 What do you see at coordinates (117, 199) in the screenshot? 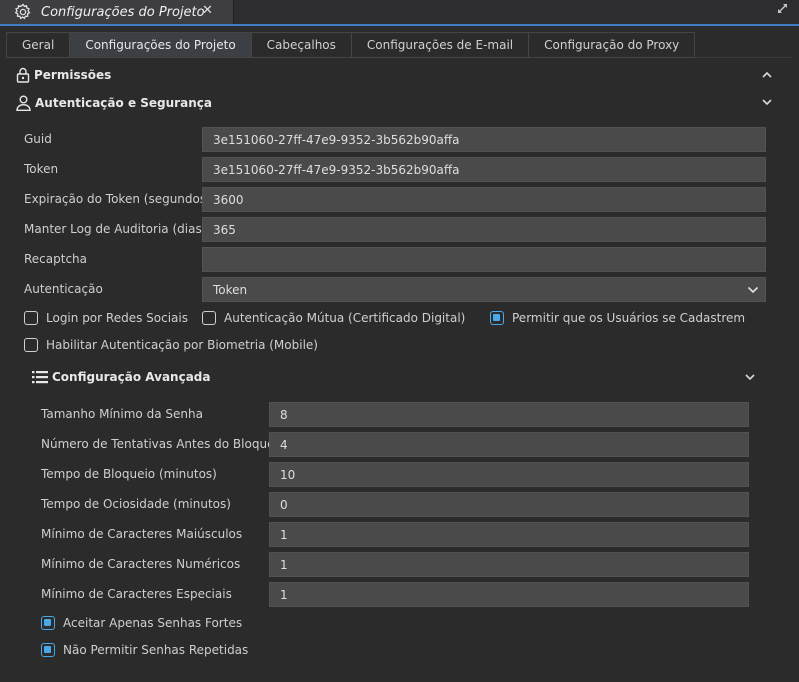
I see `token-expiry-label: Expiração do Token (segundos)` at bounding box center [117, 199].